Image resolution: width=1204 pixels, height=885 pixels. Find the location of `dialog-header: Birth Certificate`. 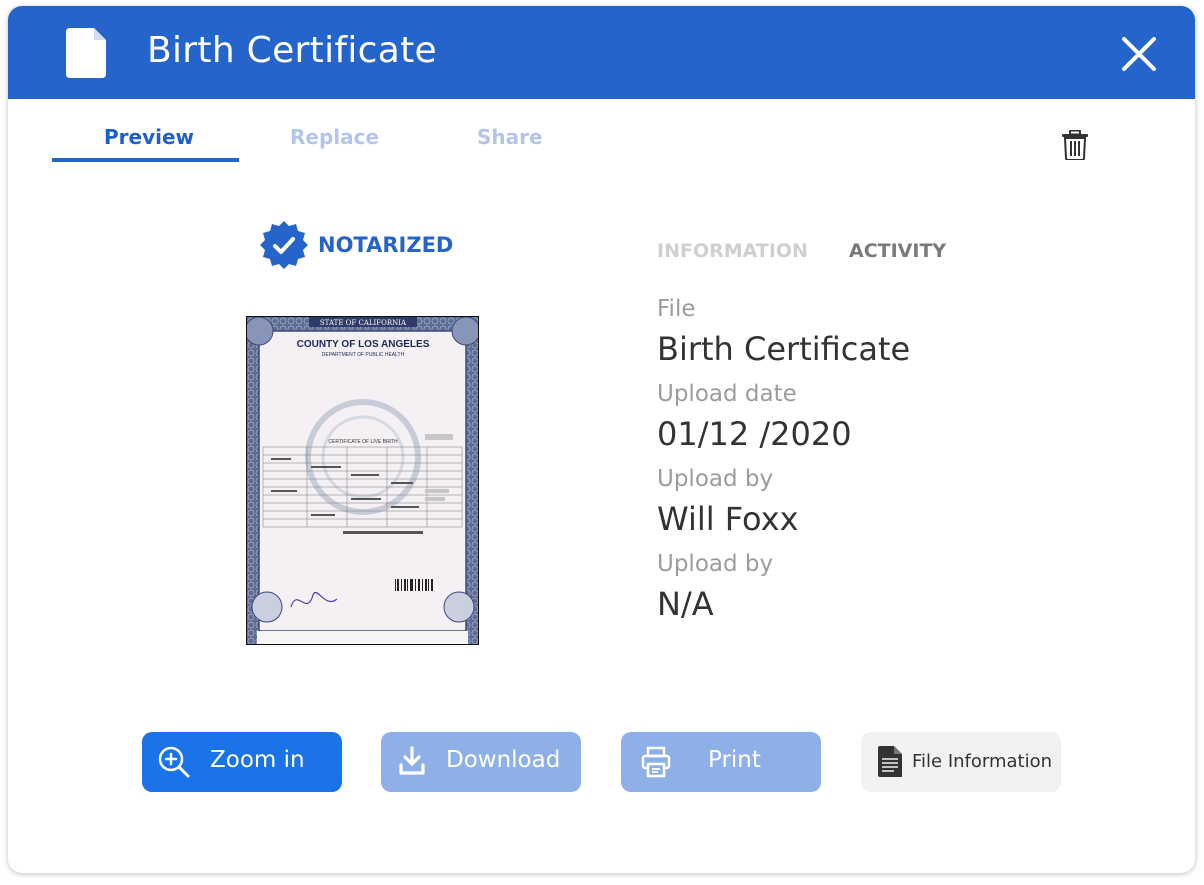

dialog-header: Birth Certificate is located at coordinates (601, 52).